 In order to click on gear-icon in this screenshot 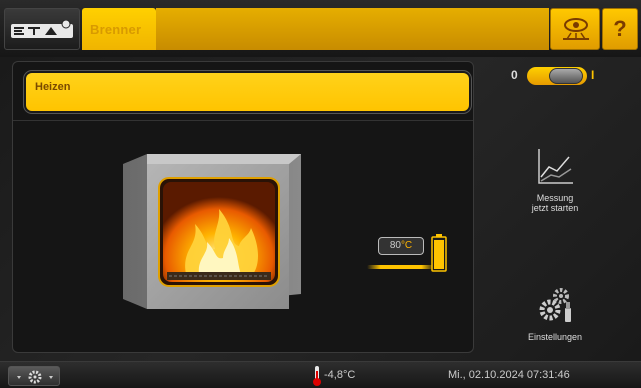, I will do `click(35, 377)`.